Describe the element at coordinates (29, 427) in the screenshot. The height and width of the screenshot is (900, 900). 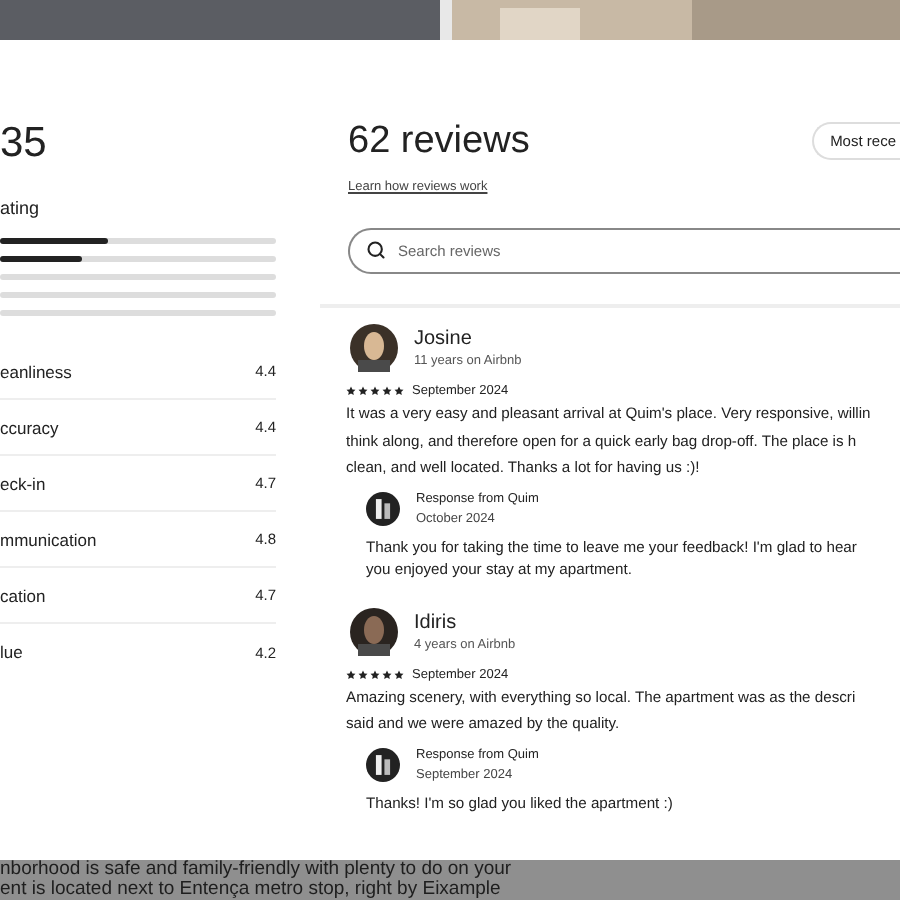
I see `category-label: ccuracy` at that location.